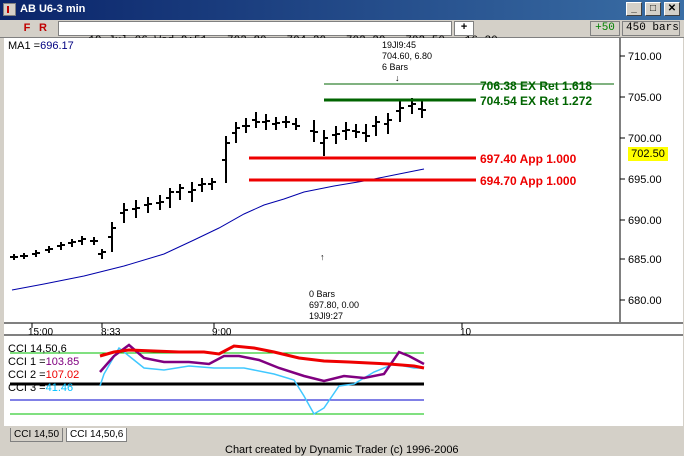  I want to click on y-tick: 700.00, so click(645, 139).